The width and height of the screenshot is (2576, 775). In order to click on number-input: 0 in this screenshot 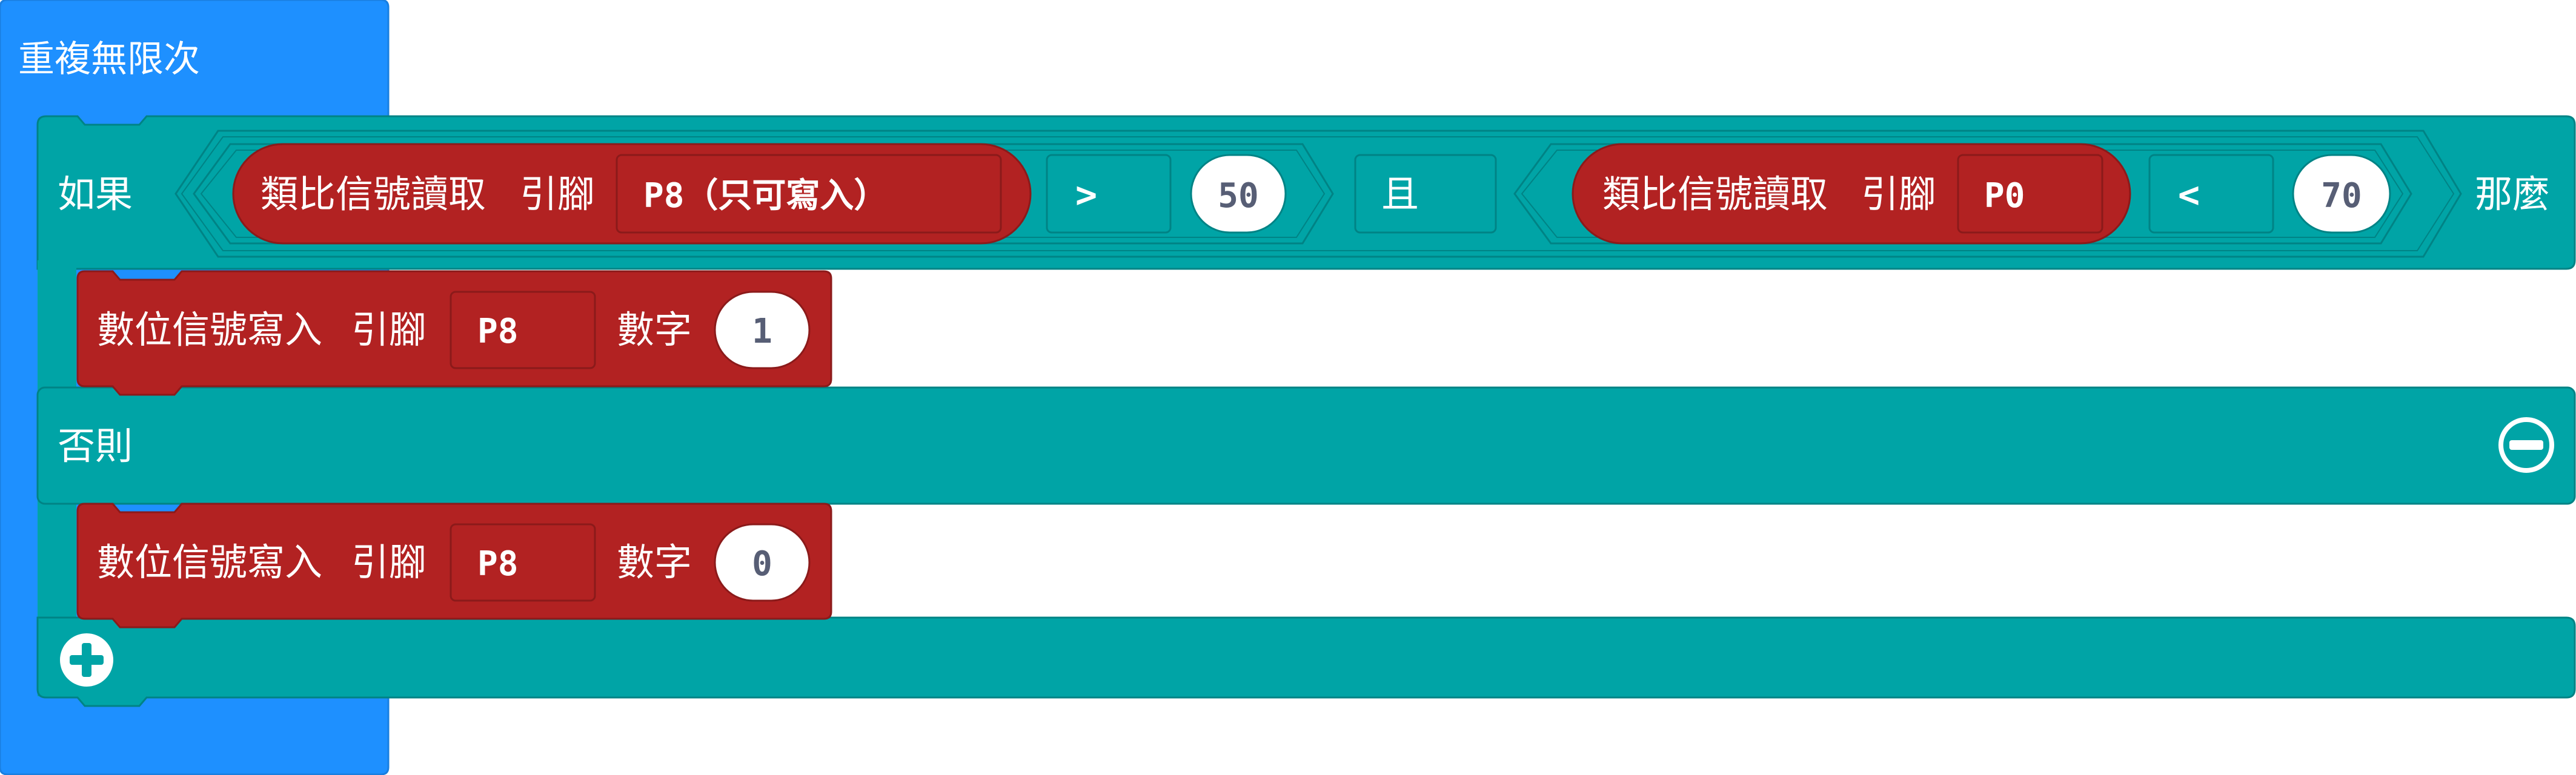, I will do `click(763, 562)`.